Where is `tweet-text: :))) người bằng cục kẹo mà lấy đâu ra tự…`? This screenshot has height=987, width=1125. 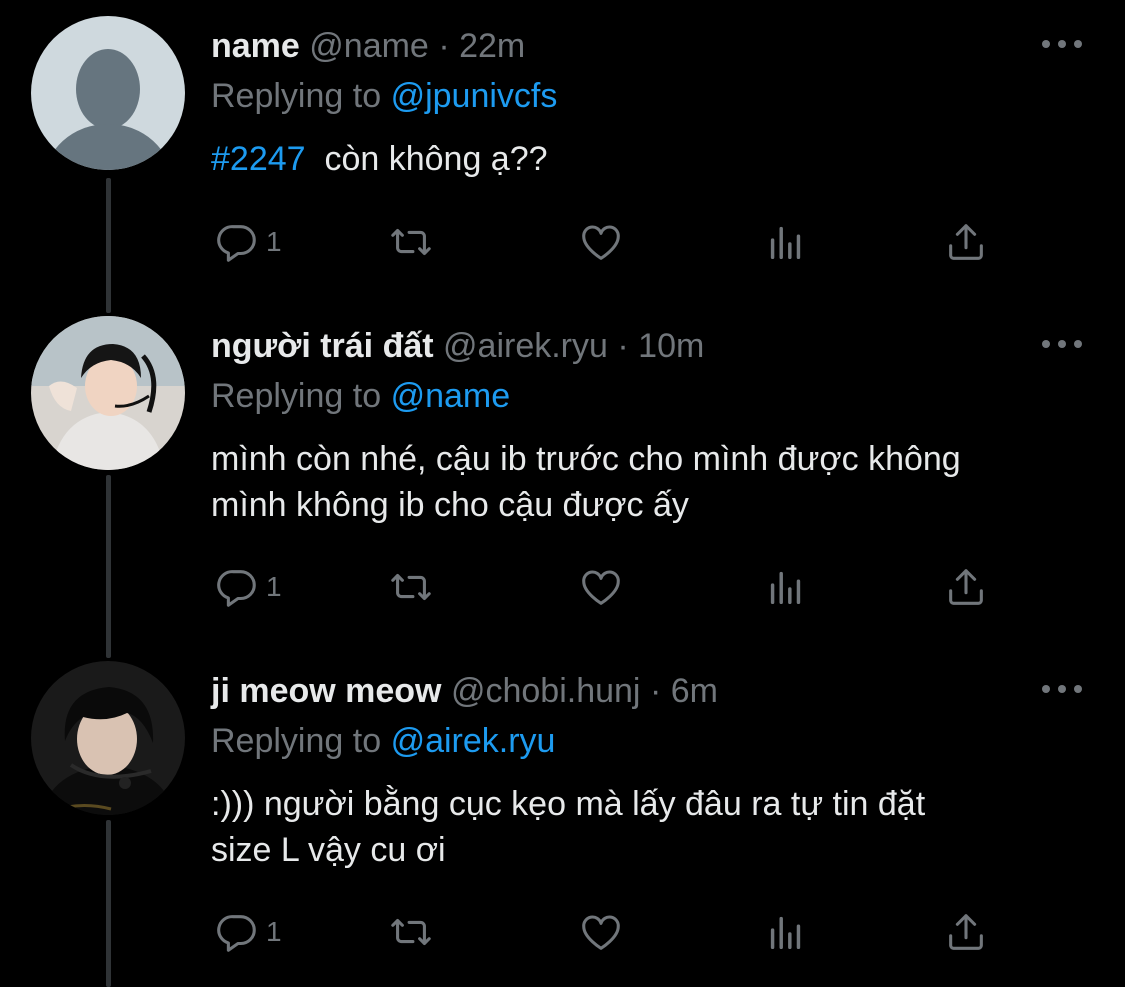 tweet-text: :))) người bằng cục kẹo mà lấy đâu ra tự… is located at coordinates (651, 827).